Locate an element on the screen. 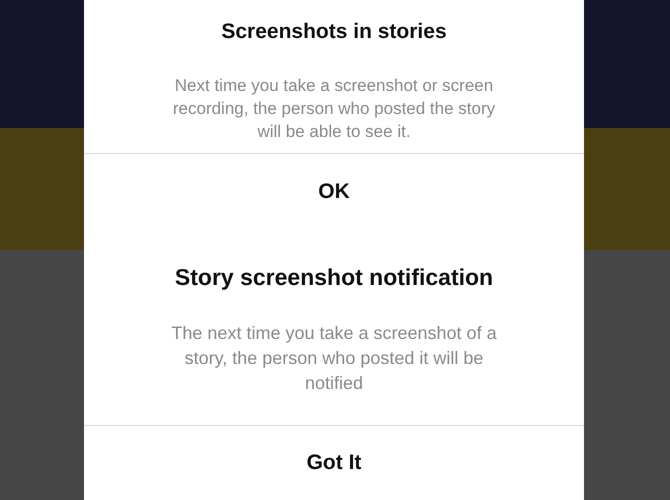  dialog-title: Screenshots in stories is located at coordinates (334, 32).